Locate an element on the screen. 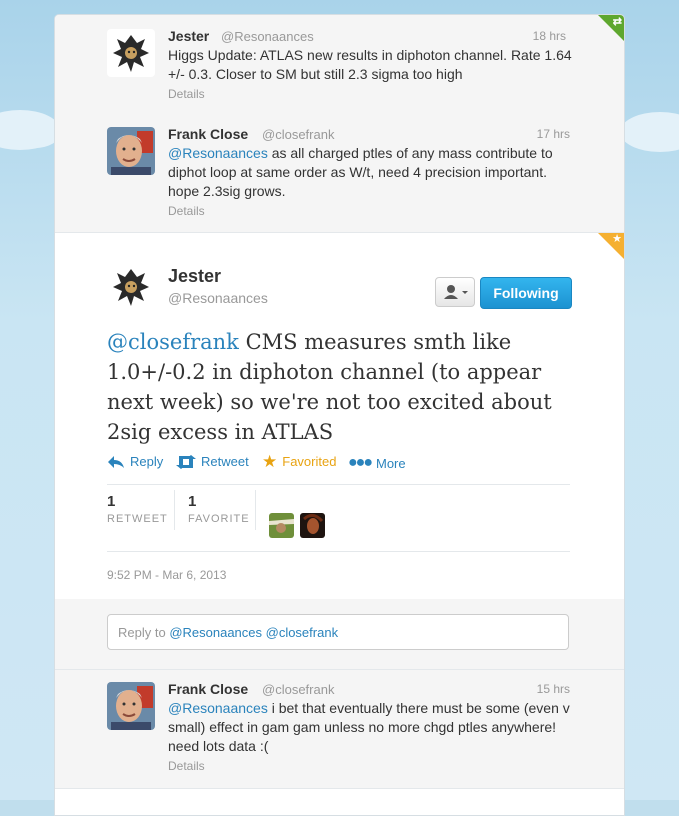 The image size is (679, 816). user-icon is located at coordinates (456, 292).